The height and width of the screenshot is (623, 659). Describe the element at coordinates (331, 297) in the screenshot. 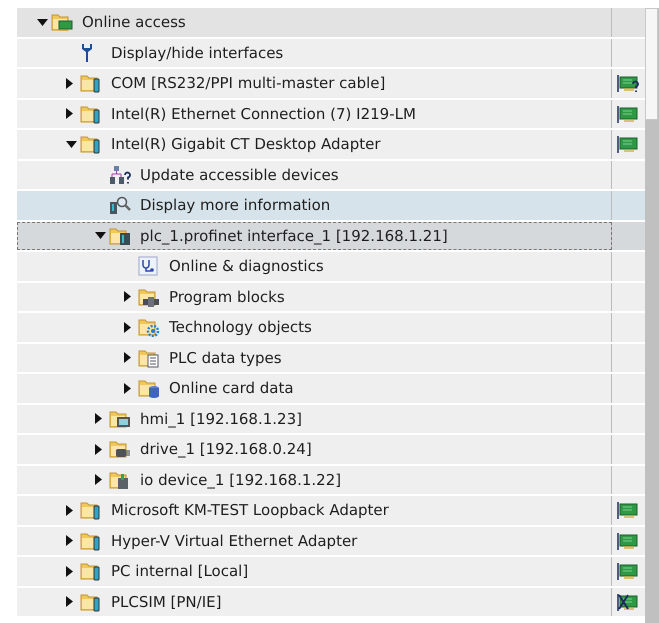

I see `tree-row: Program blocks` at that location.